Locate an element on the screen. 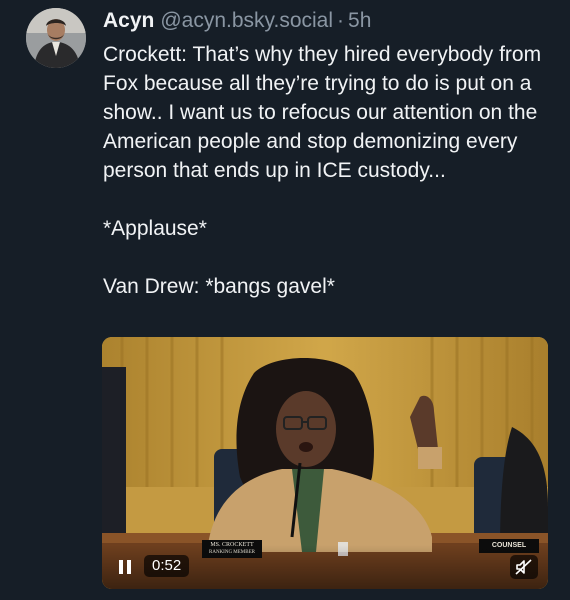 This screenshot has width=570, height=600. post-paragraph: *Applause* is located at coordinates (155, 228).